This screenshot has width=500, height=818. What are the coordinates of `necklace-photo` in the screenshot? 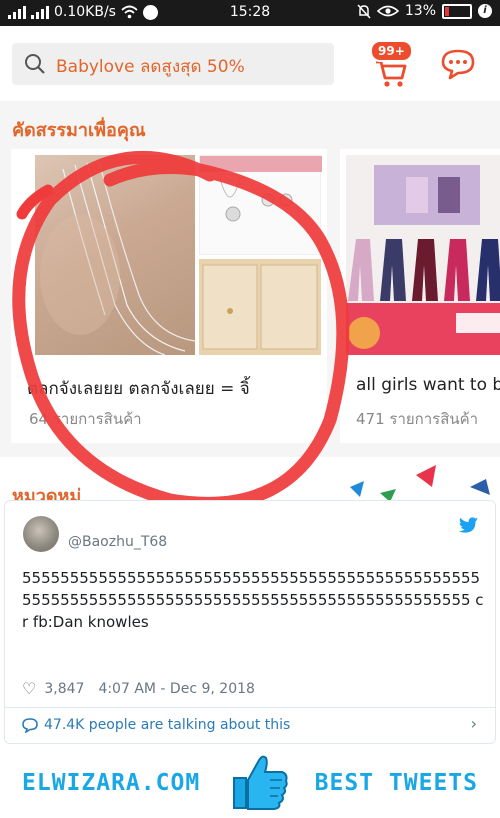 It's located at (115, 255).